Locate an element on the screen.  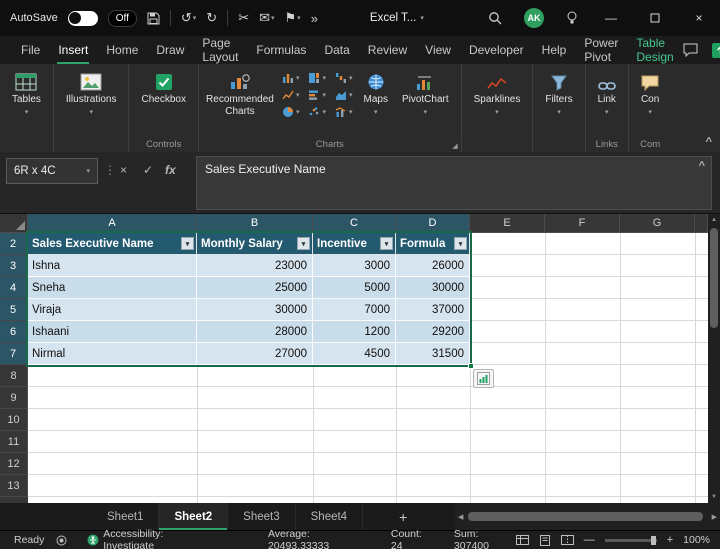
maximize-button is located at coordinates (655, 18).